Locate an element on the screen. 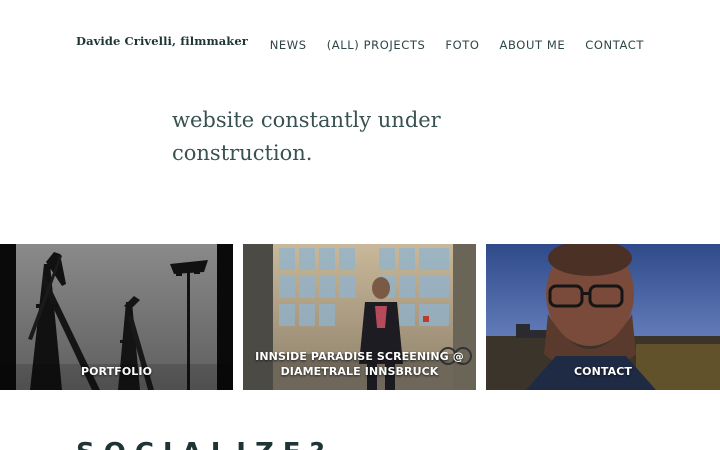  tile-contact-label: CONTACT is located at coordinates (603, 371).